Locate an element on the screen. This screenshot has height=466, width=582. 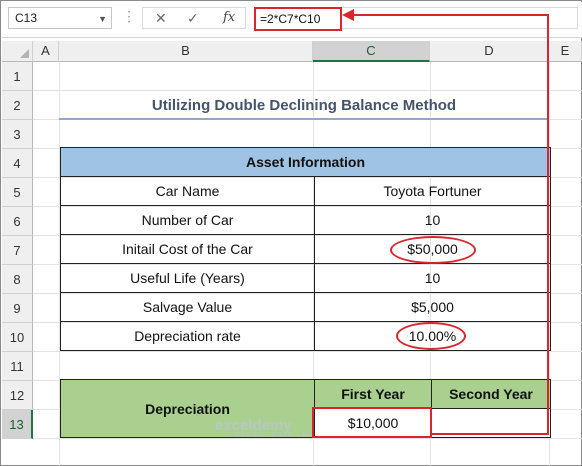
highlight-oval-depreciation-rate is located at coordinates (431, 336).